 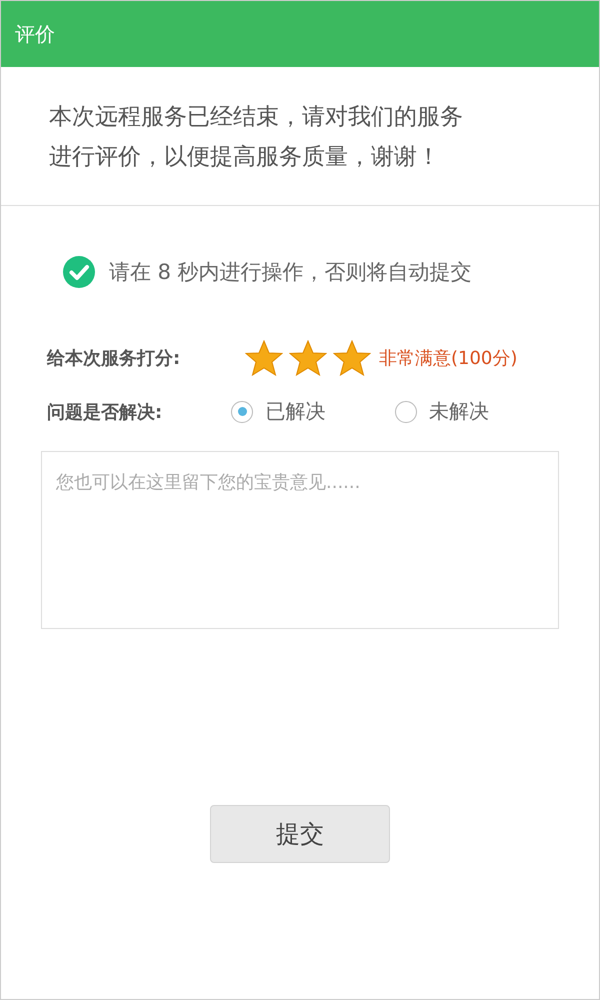 I want to click on countdown-notice: 请在 8 秒内进行操作，否则将自动提交, so click(x=290, y=272).